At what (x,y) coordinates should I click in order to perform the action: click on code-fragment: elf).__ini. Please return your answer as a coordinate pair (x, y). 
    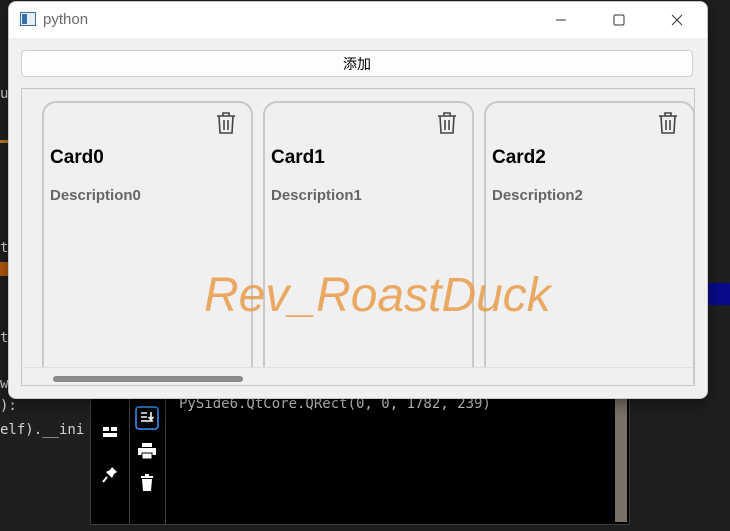
    Looking at the image, I should click on (42, 430).